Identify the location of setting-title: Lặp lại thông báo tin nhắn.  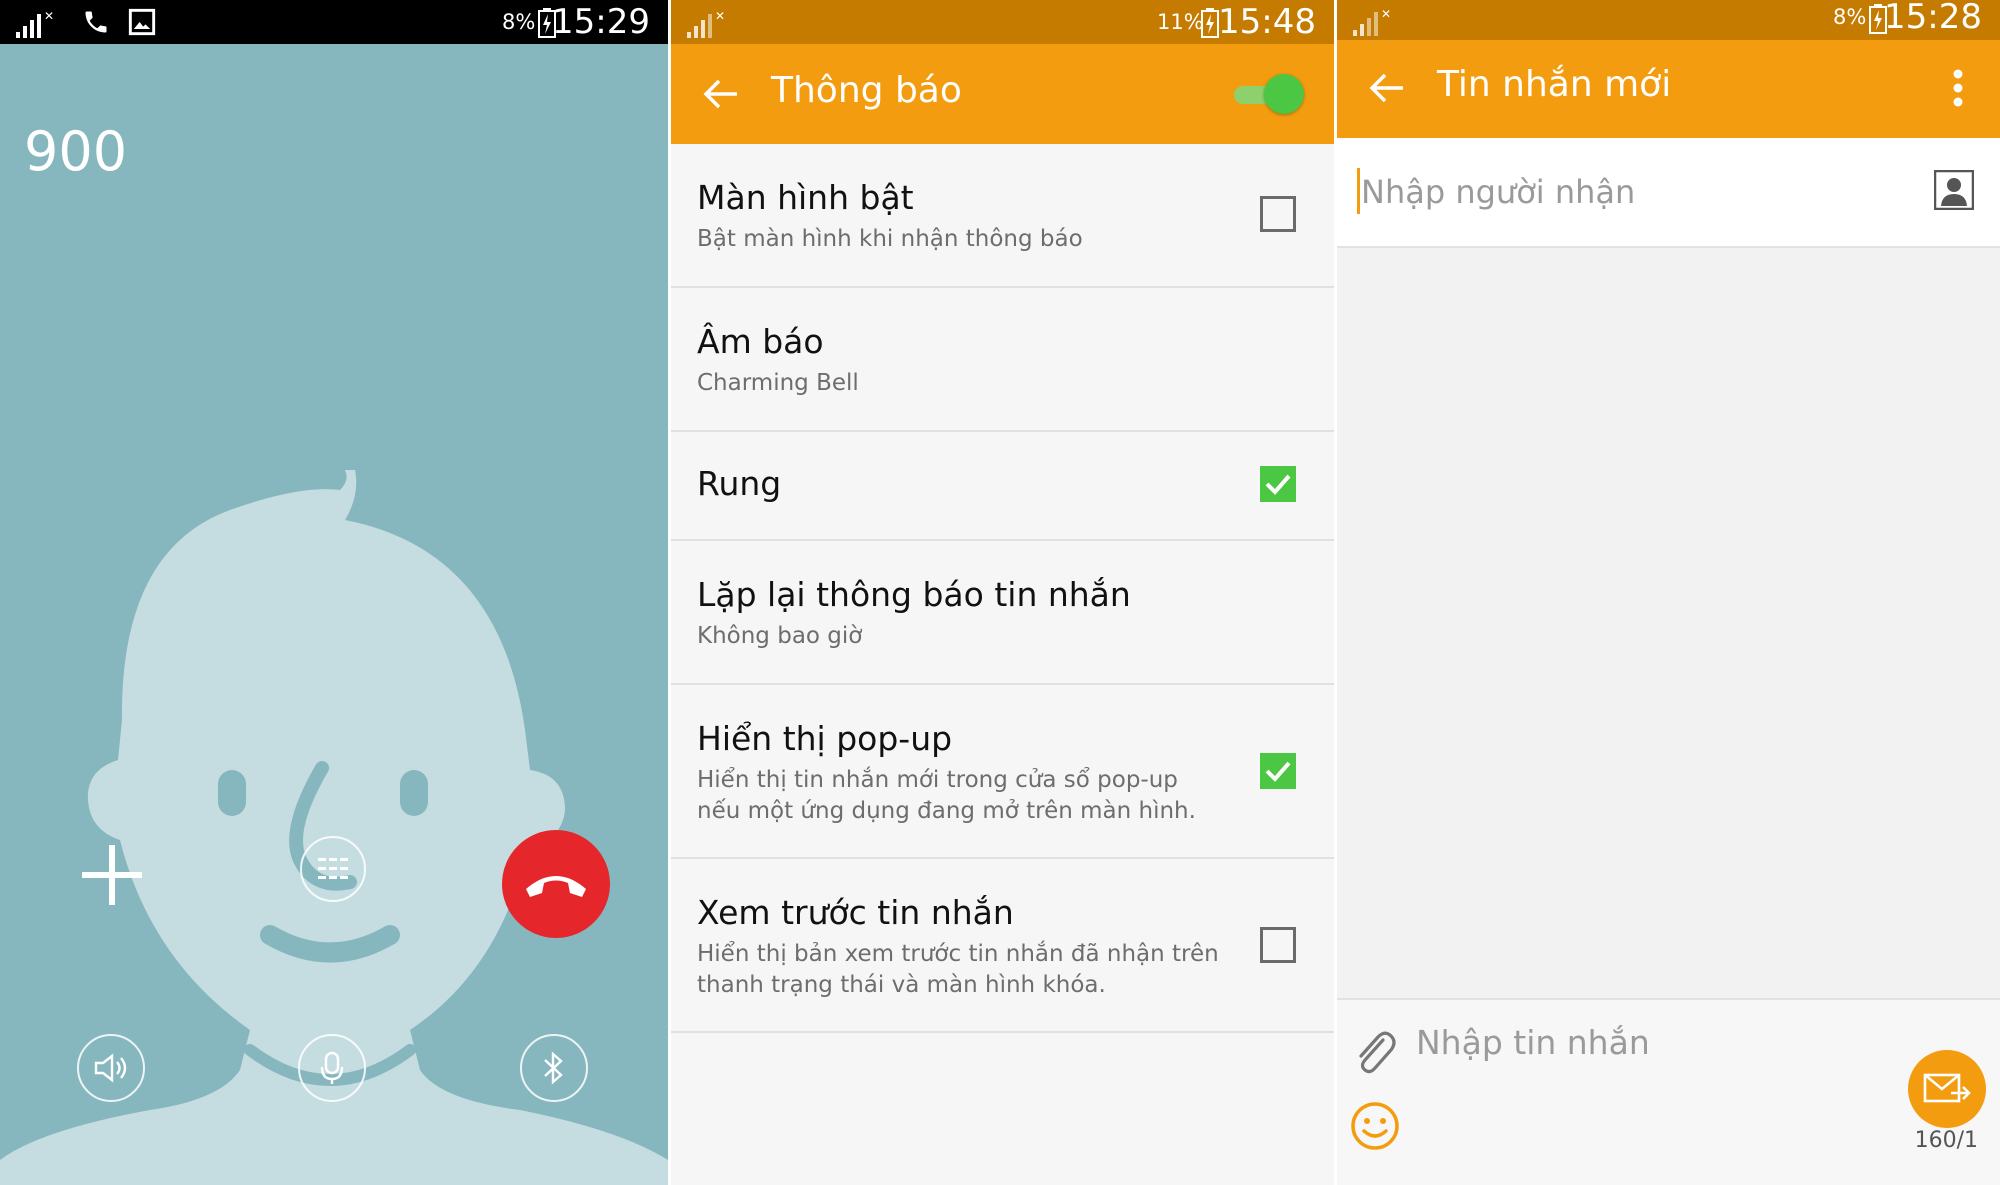
(914, 594).